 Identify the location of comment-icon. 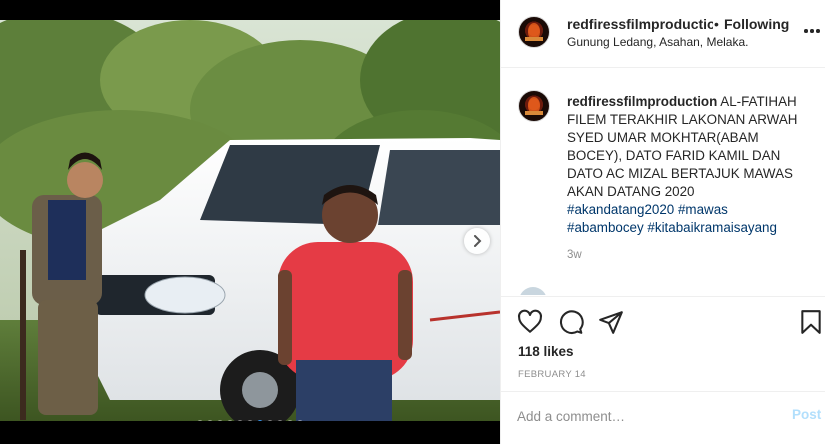
(571, 322).